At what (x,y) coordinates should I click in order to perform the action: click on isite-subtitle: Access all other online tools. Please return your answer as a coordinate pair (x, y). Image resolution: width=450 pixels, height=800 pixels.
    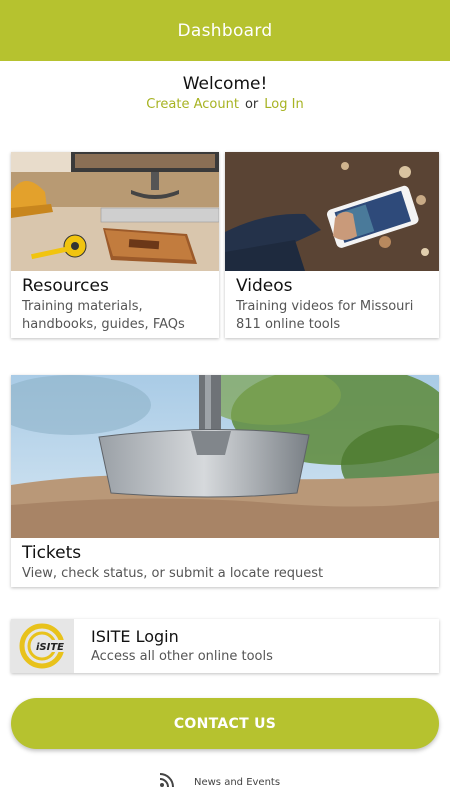
    Looking at the image, I should click on (182, 656).